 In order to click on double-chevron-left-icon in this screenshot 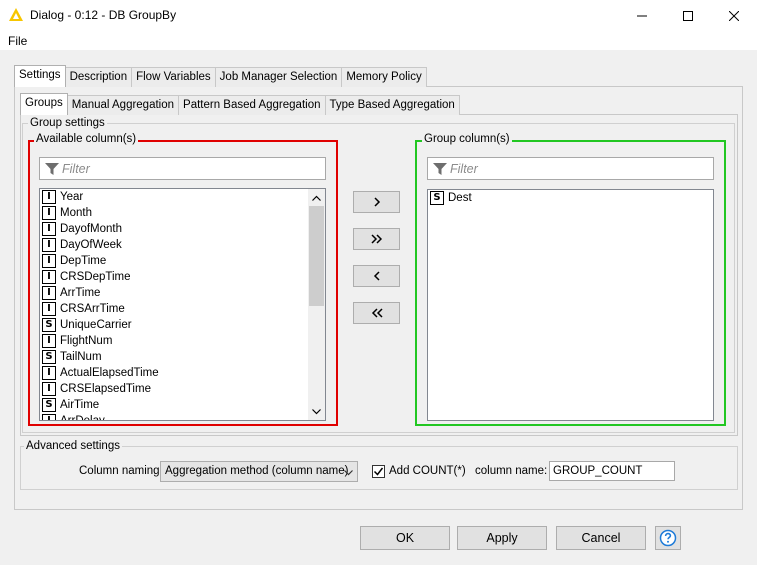, I will do `click(377, 313)`.